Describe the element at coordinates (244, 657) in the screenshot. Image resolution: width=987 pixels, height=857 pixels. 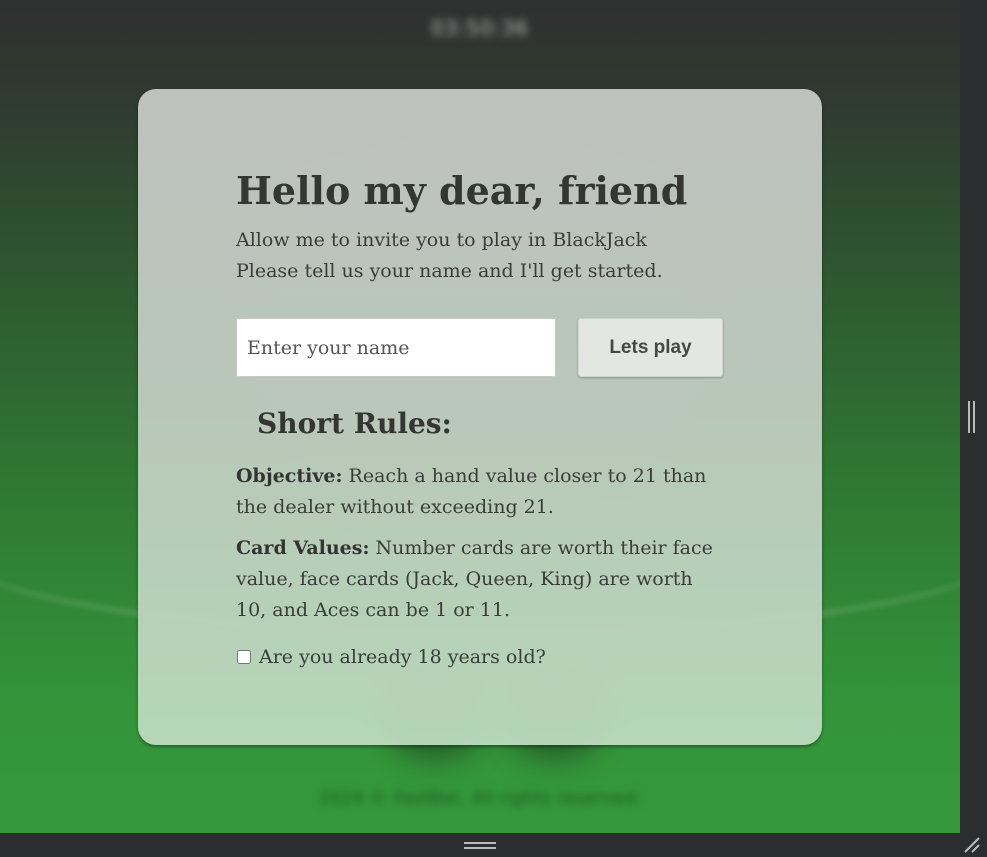
I see `age-checkbox` at that location.